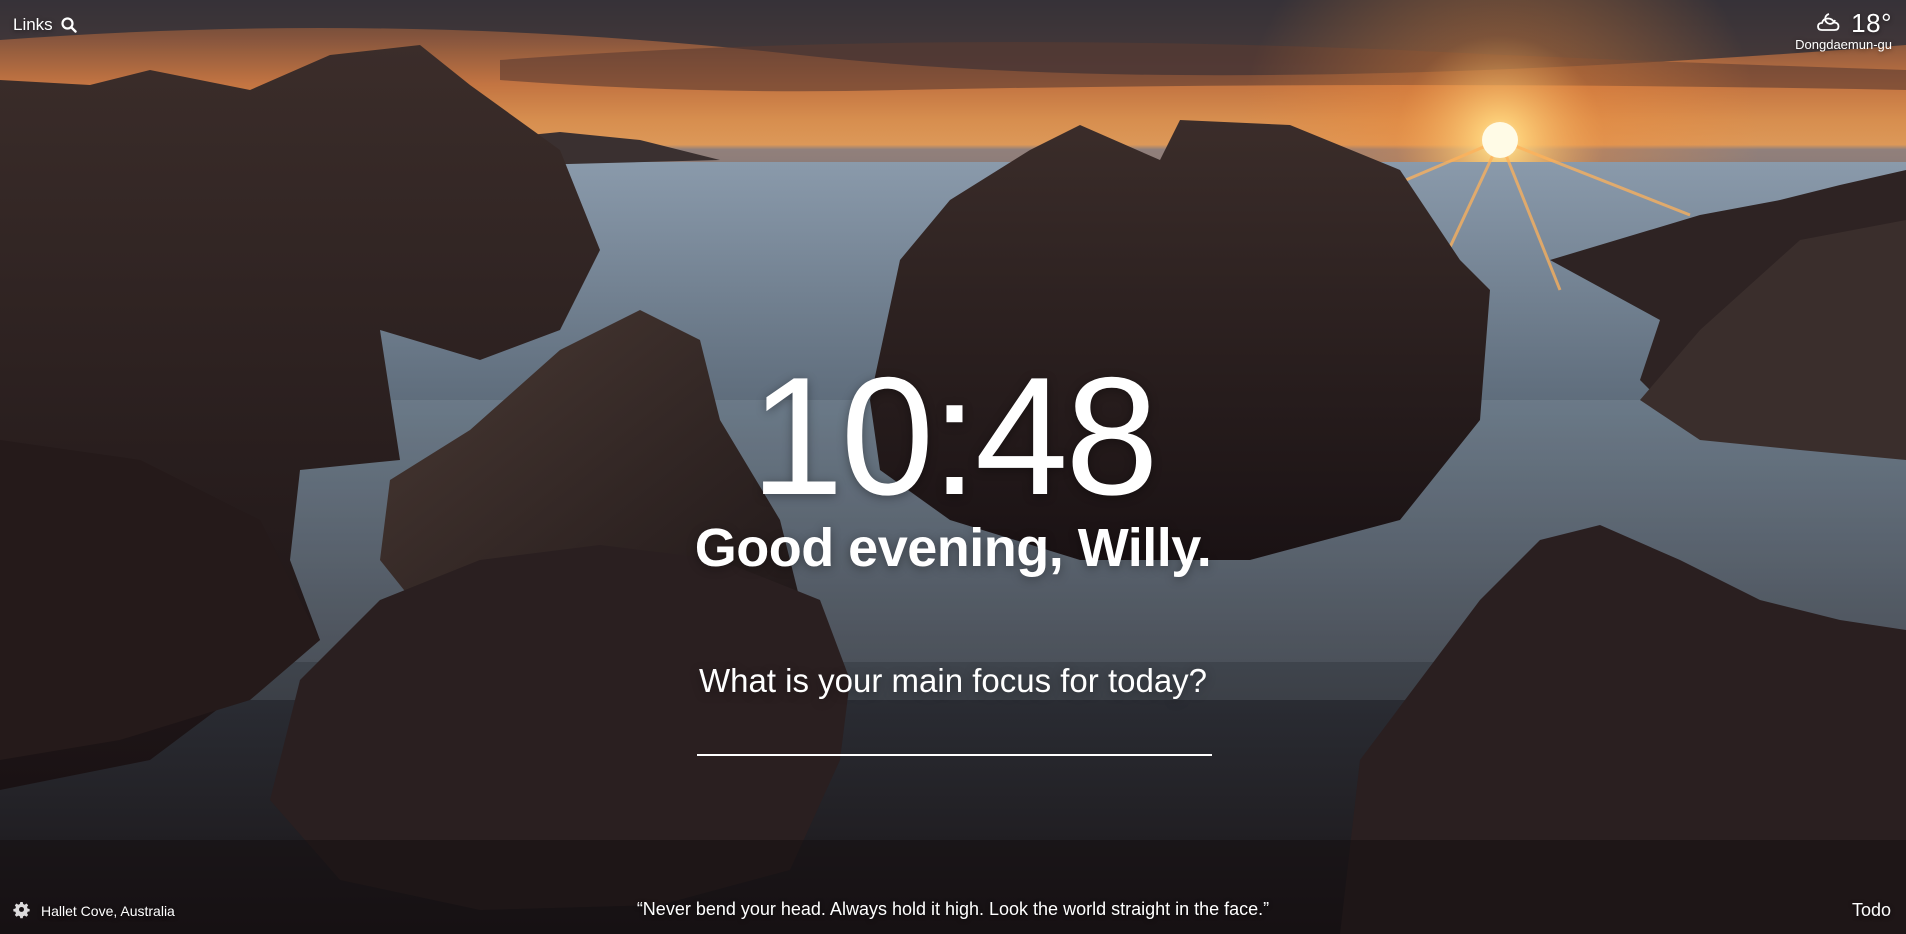  I want to click on links-button: Links, so click(33, 25).